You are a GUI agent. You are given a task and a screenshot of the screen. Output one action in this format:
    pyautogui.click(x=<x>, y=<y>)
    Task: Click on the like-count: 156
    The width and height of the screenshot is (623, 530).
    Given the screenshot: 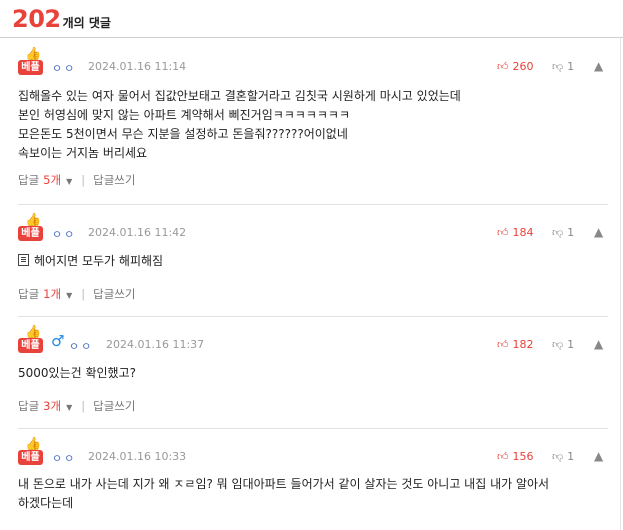 What is the action you would take?
    pyautogui.click(x=523, y=456)
    